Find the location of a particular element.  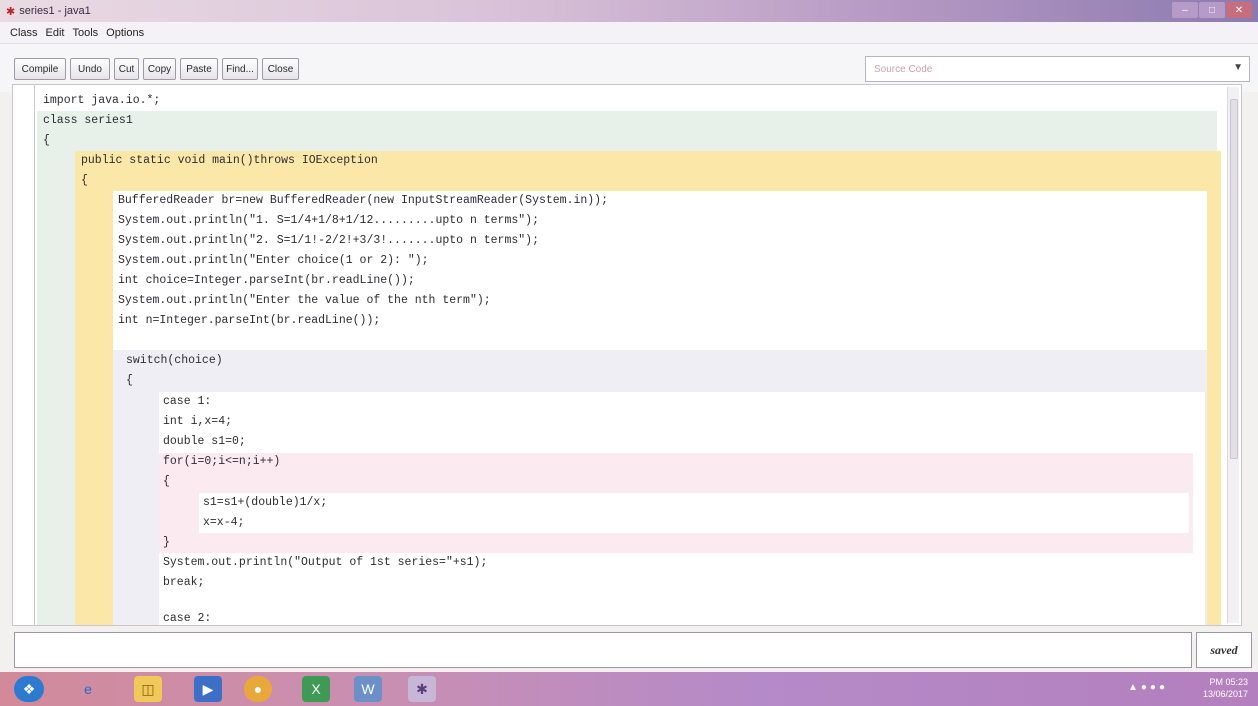

code-line: for(i=0;i<=n;i++) is located at coordinates (221, 462).